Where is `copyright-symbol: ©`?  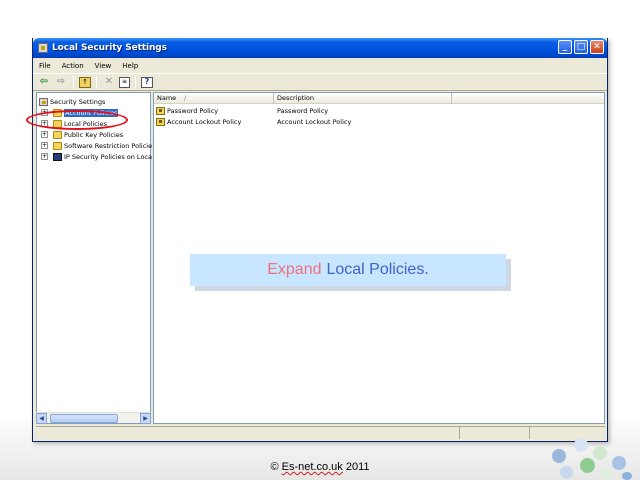
copyright-symbol: © is located at coordinates (276, 467).